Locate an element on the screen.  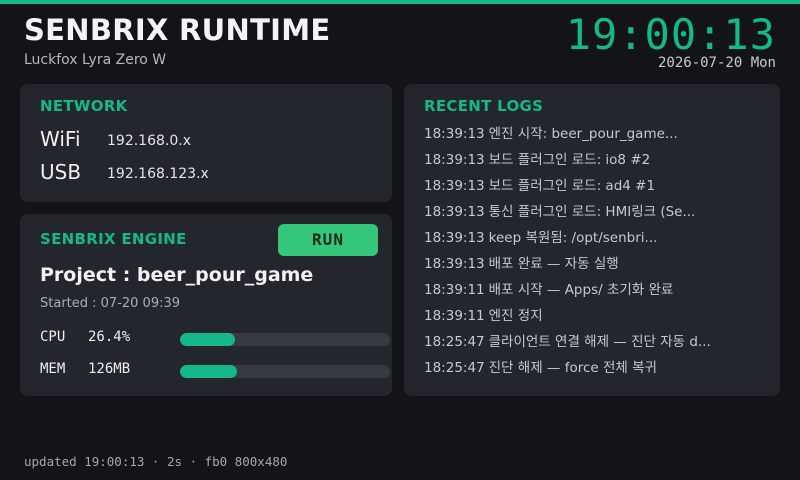
logs-card-title: RECENT LOGS is located at coordinates (484, 106).